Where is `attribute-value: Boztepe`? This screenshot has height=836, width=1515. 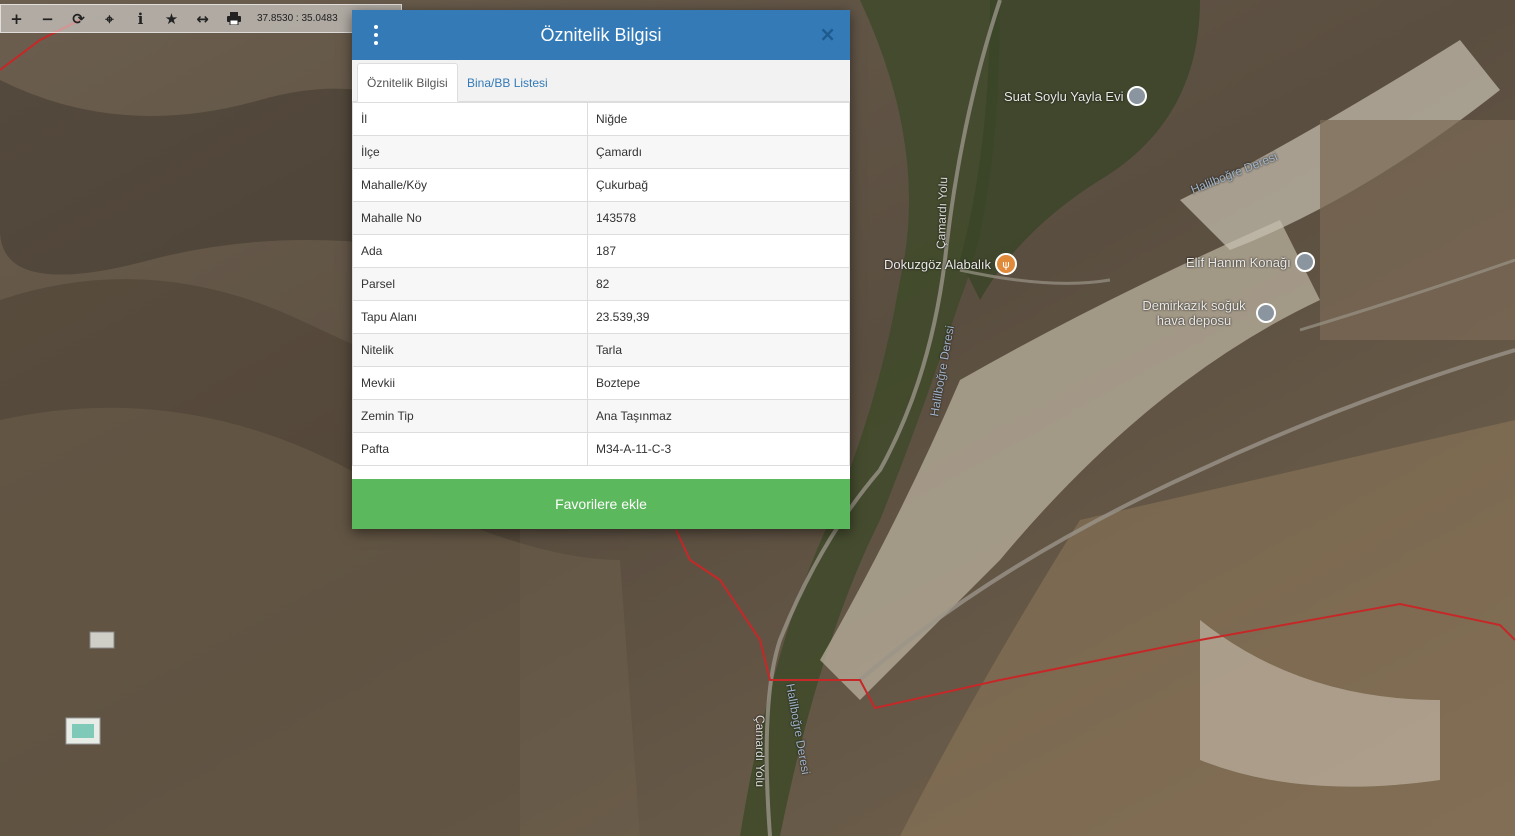
attribute-value: Boztepe is located at coordinates (718, 383).